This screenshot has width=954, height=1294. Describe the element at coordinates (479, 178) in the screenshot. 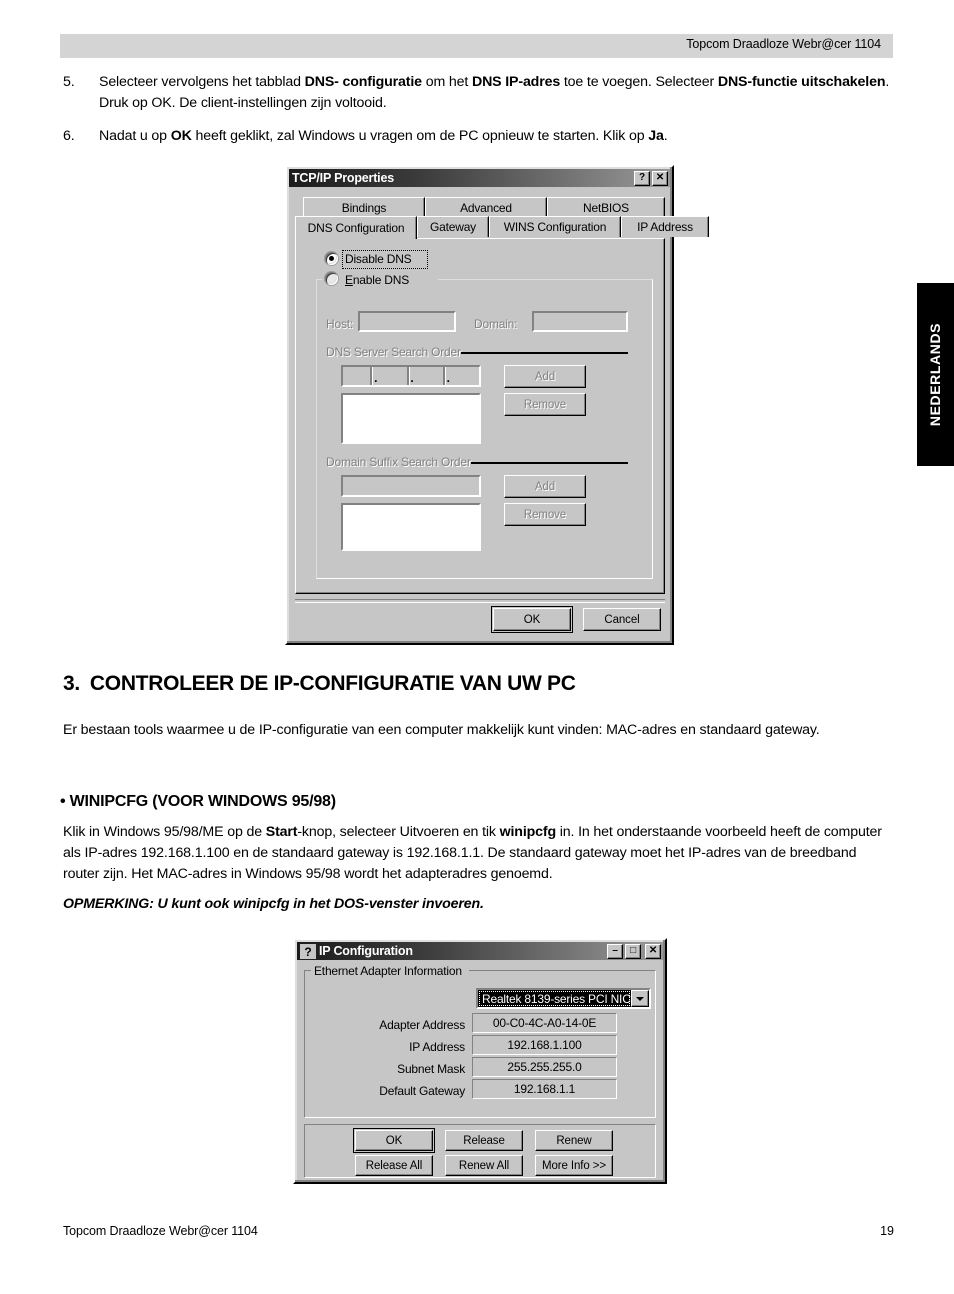

I see `tcpip-titlebar: TCP/IP Properties ? ✕` at that location.